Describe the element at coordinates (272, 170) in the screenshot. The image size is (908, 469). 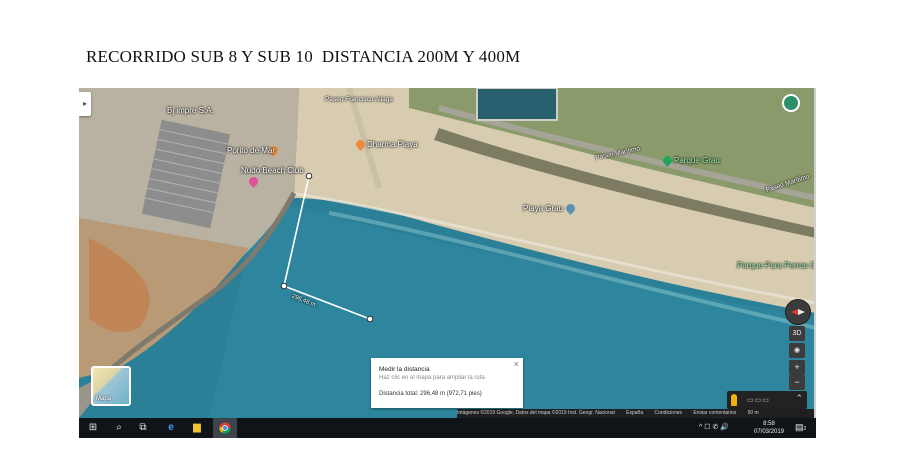
I see `map-label: Nudo Beach Club` at that location.